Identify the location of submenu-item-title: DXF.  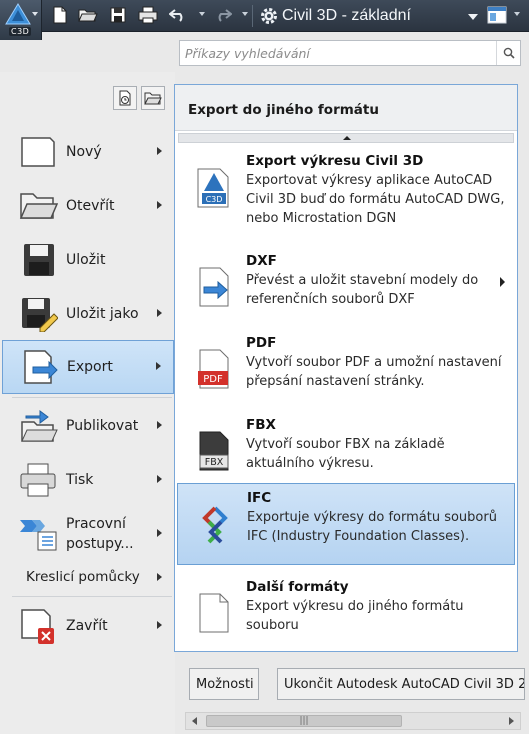
(261, 261).